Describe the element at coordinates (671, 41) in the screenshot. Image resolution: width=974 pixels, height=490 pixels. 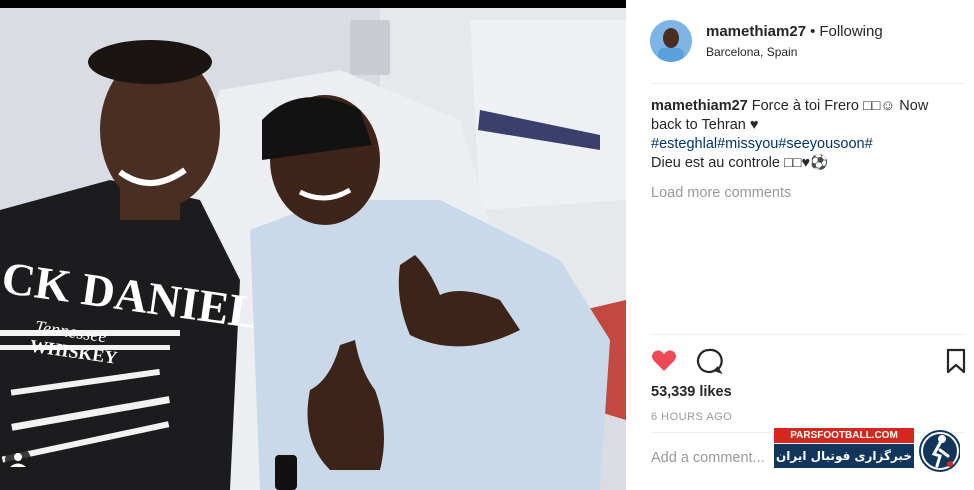
I see `avatar` at that location.